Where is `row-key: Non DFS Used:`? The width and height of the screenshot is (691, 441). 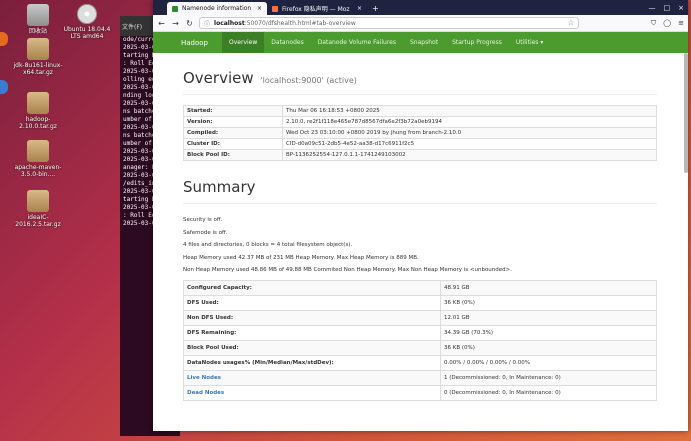 row-key: Non DFS Used: is located at coordinates (312, 317).